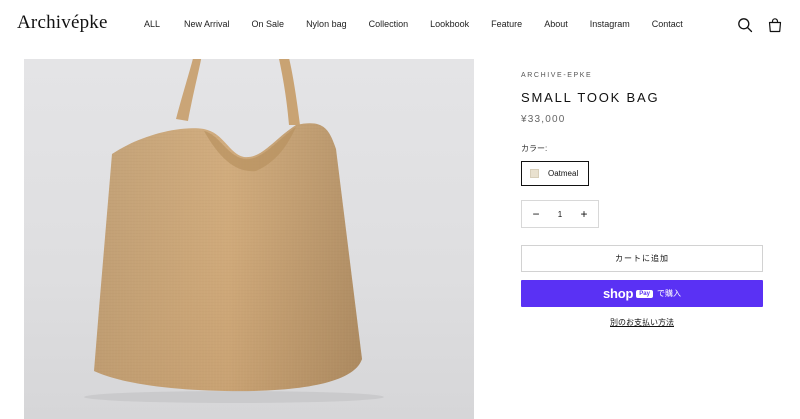 Image resolution: width=800 pixels, height=419 pixels. Describe the element at coordinates (610, 24) in the screenshot. I see `nav-item-instagram: Instagram` at that location.